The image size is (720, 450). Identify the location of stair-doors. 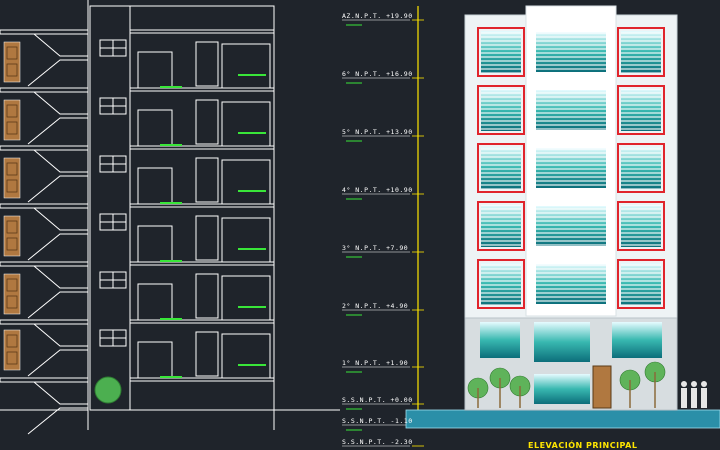
(12, 206).